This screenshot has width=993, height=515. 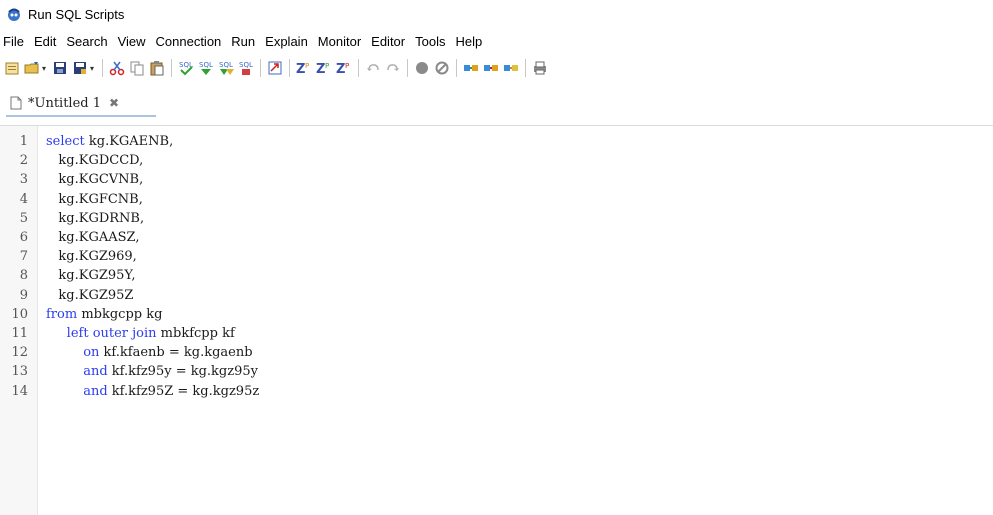 What do you see at coordinates (511, 68) in the screenshot?
I see `reconnect-icon` at bounding box center [511, 68].